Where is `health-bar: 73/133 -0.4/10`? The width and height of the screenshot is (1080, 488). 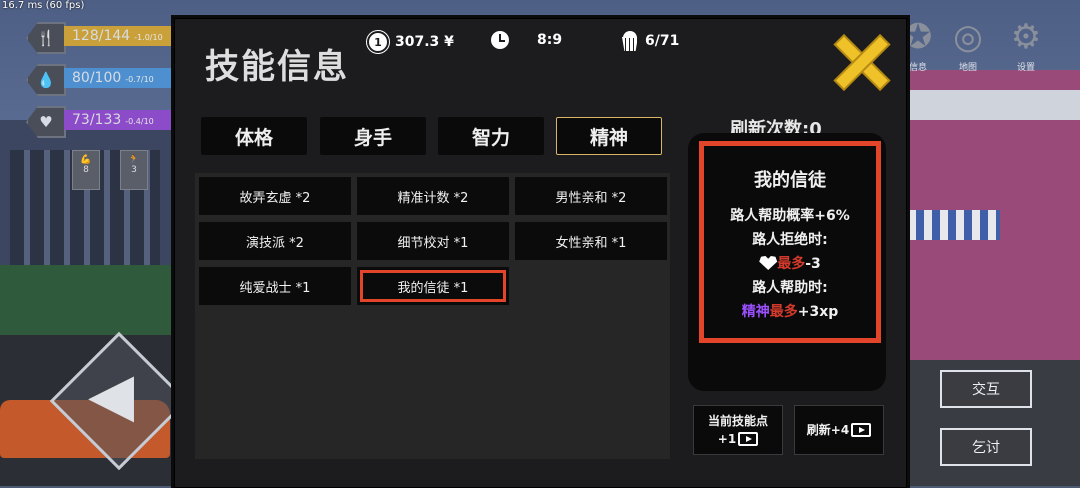 health-bar: 73/133 -0.4/10 is located at coordinates (119, 120).